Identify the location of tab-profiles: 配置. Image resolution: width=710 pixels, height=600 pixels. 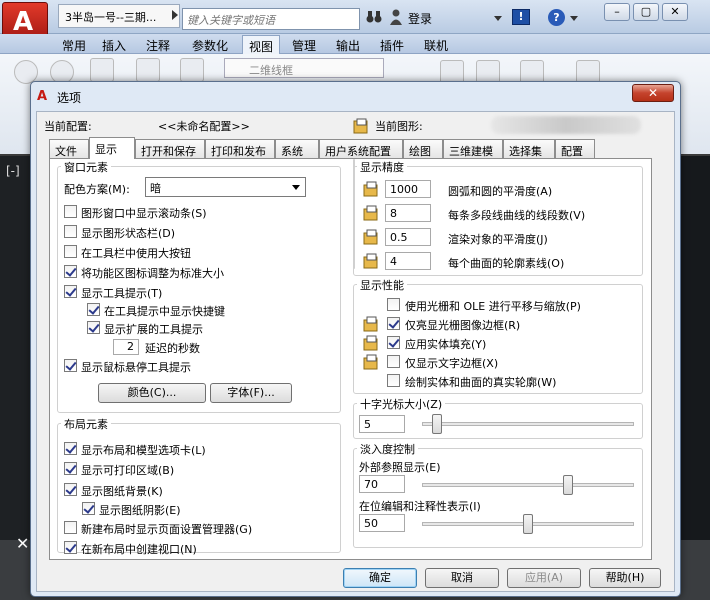
(575, 148).